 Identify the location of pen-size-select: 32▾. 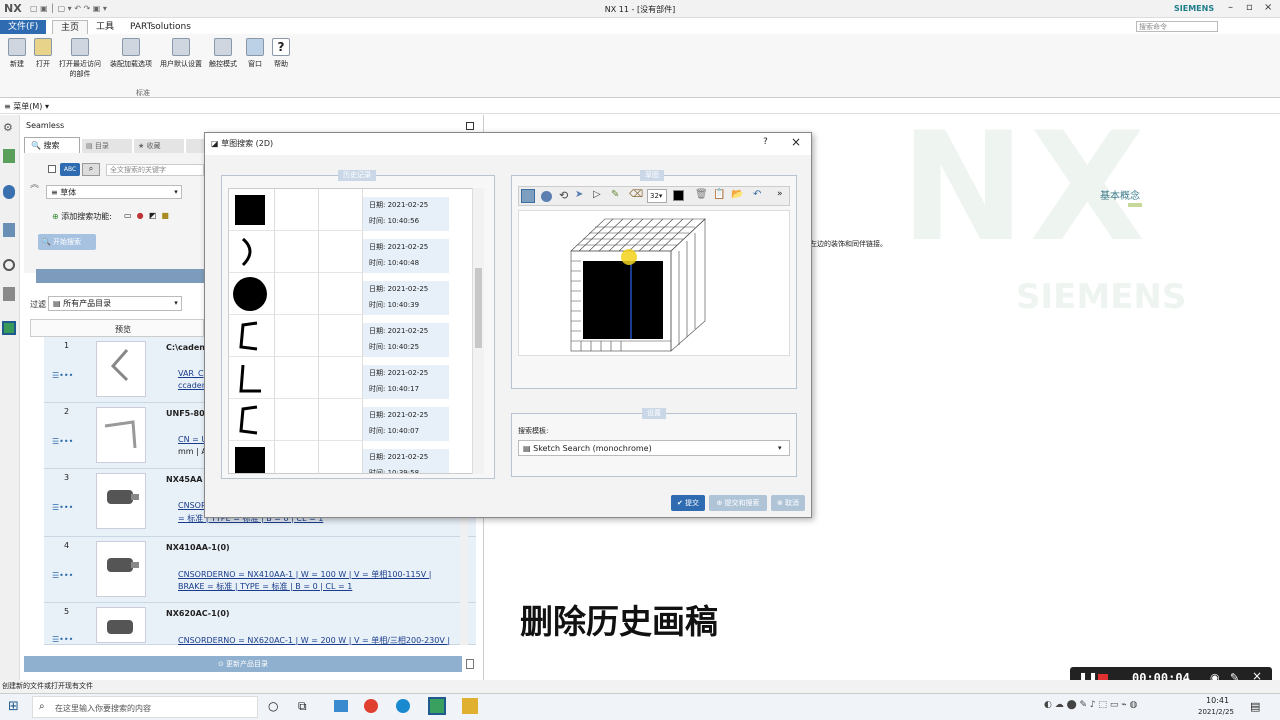
(657, 196).